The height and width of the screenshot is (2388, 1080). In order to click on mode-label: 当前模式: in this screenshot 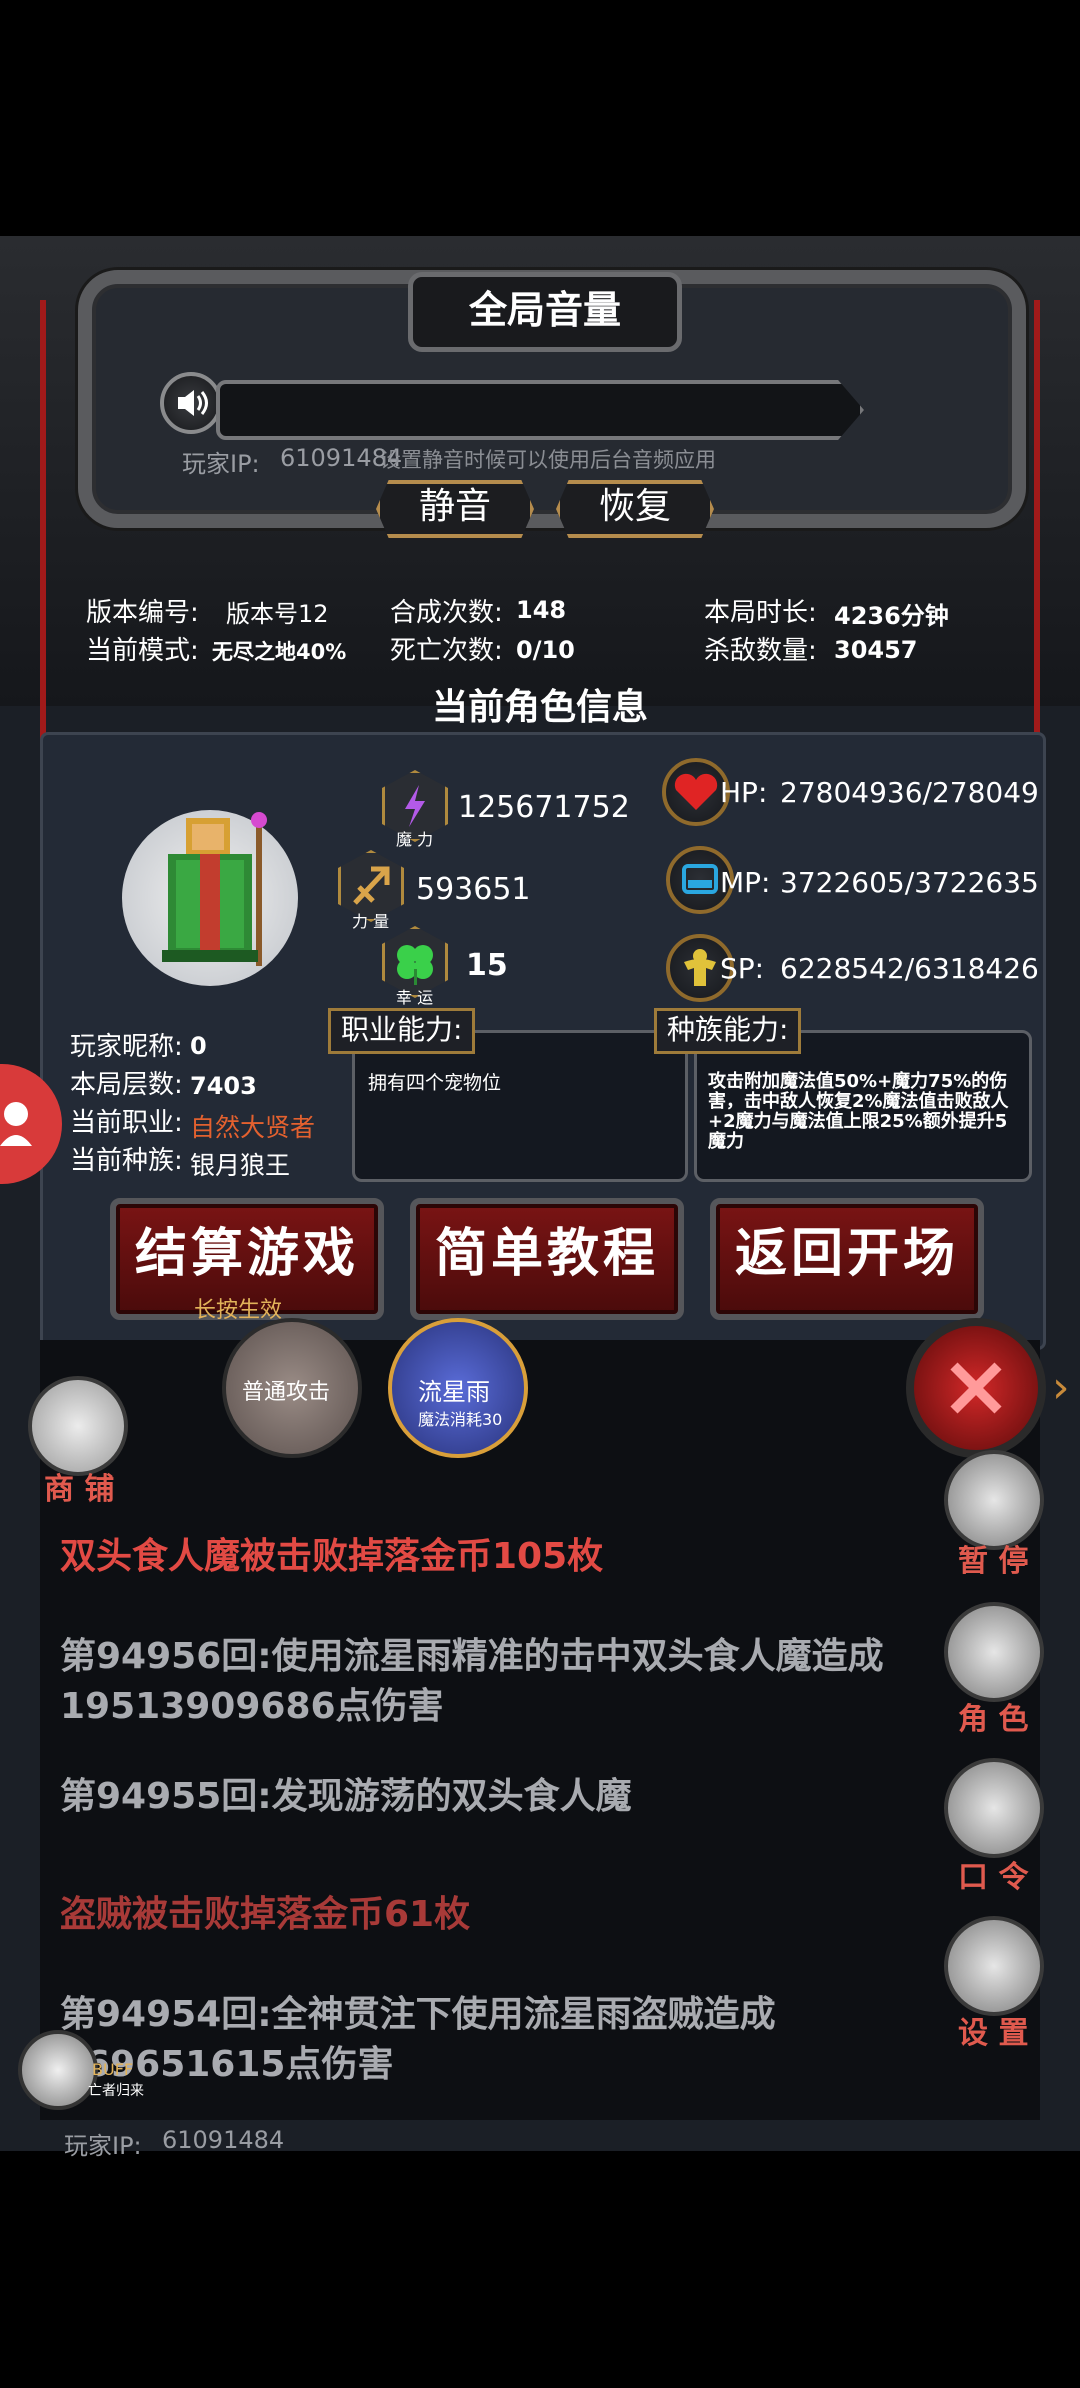, I will do `click(142, 651)`.